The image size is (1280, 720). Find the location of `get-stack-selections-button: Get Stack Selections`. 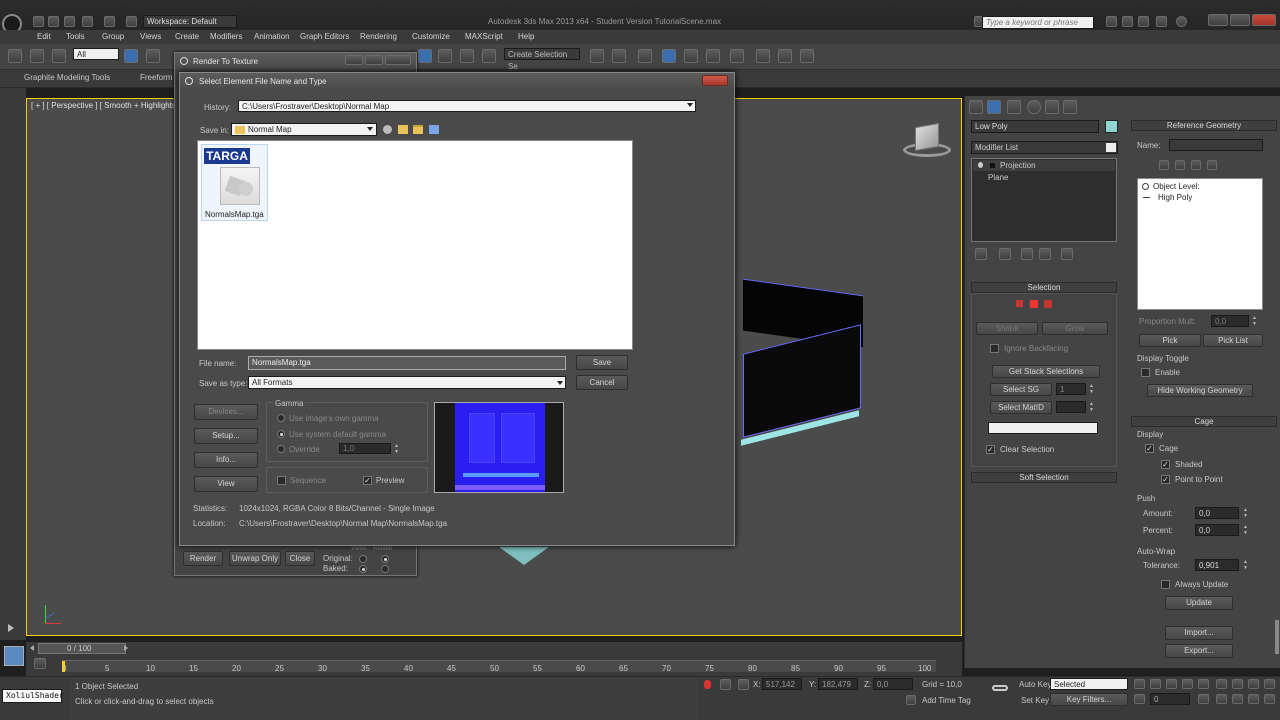

get-stack-selections-button: Get Stack Selections is located at coordinates (1046, 371).